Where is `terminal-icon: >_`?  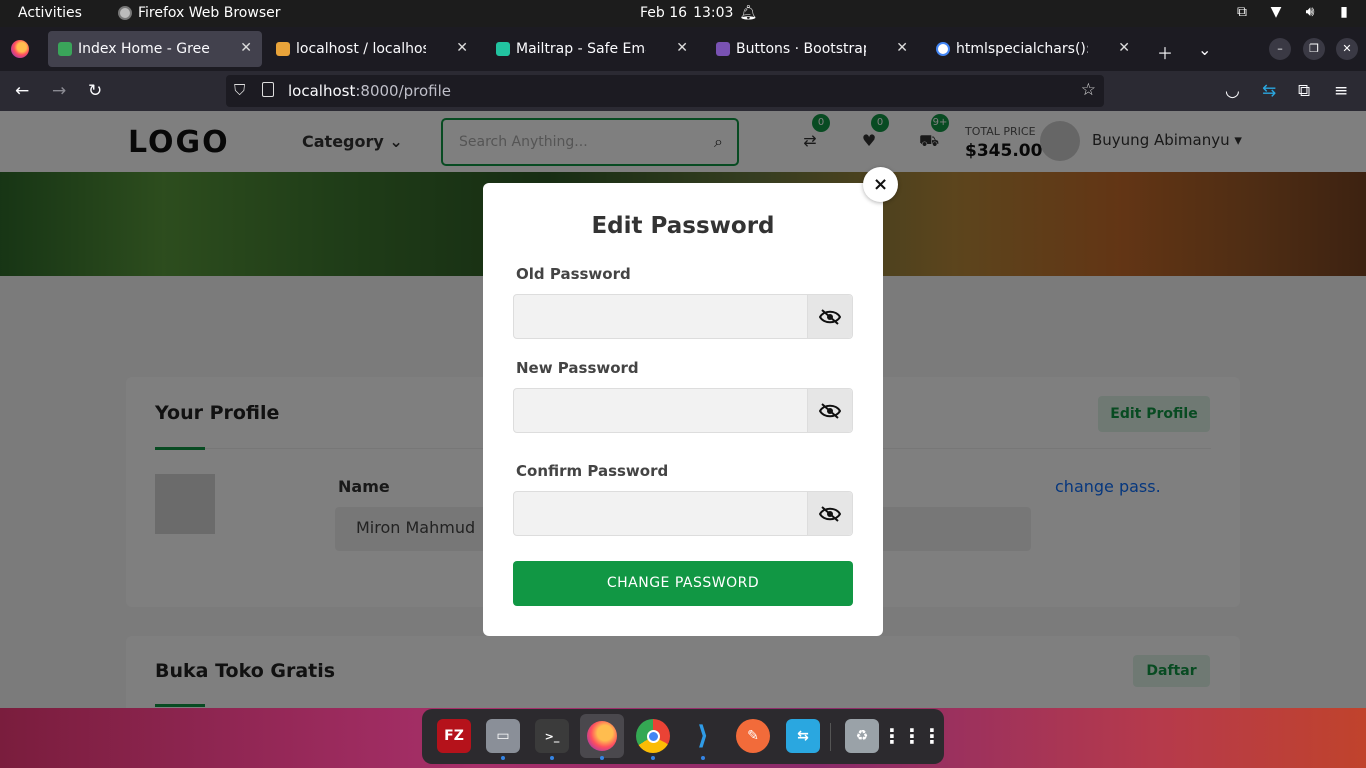
terminal-icon: >_ is located at coordinates (552, 736).